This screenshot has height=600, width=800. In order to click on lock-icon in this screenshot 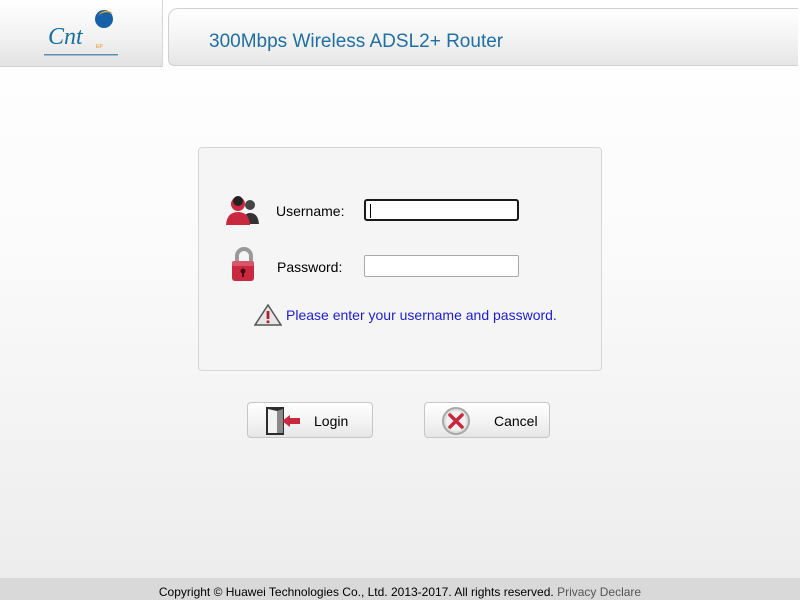, I will do `click(243, 264)`.